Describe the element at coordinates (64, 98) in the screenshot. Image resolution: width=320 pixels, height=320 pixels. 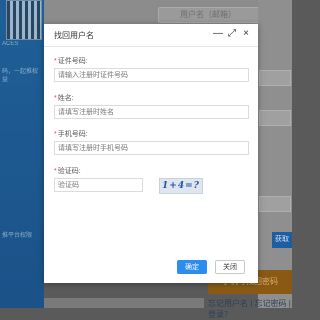
I see `name-label: *姓名:` at that location.